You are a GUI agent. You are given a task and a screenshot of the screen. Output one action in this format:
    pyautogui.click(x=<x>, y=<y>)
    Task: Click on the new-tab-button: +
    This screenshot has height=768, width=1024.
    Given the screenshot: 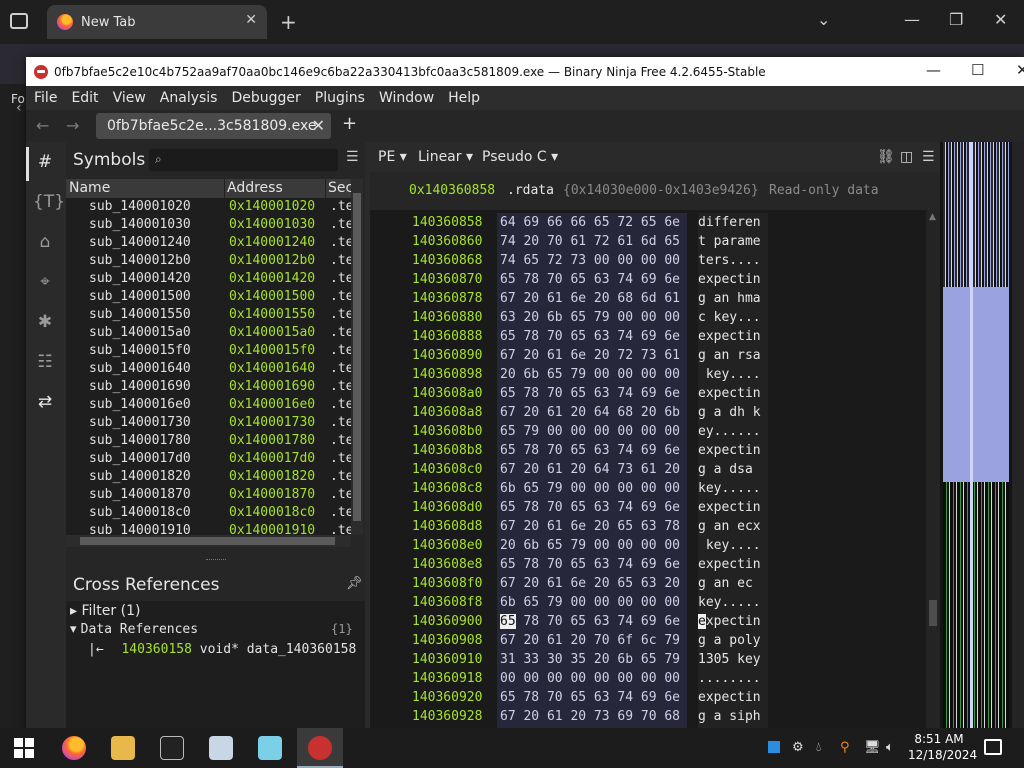 What is the action you would take?
    pyautogui.click(x=288, y=22)
    